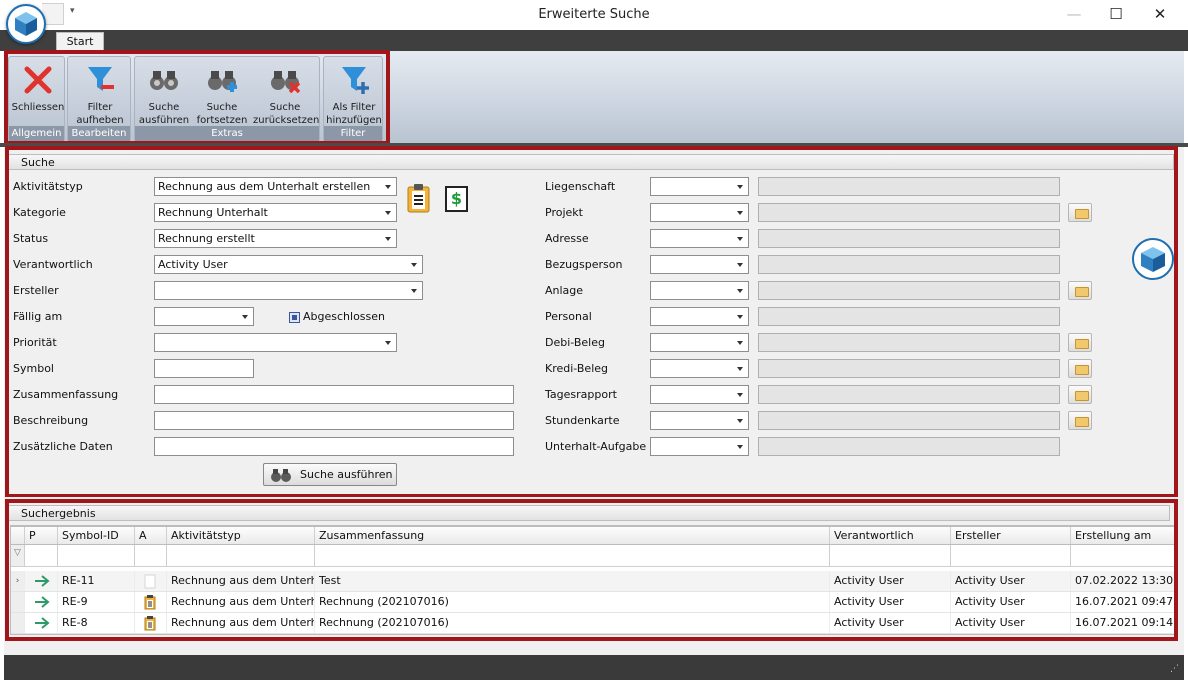 The width and height of the screenshot is (1188, 680). I want to click on minimize-button: —, so click(1074, 15).